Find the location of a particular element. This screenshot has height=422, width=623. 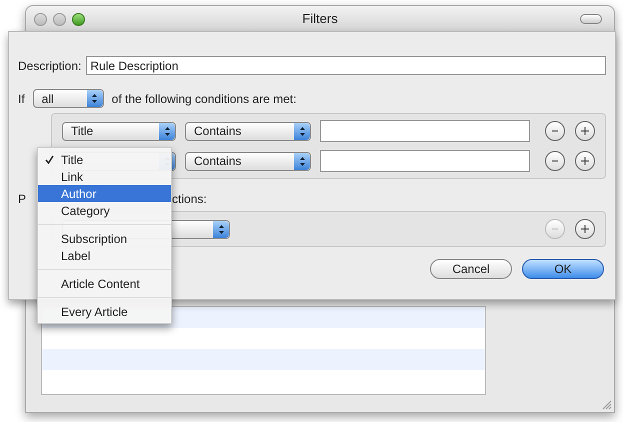

menu-item: Author is located at coordinates (104, 193).